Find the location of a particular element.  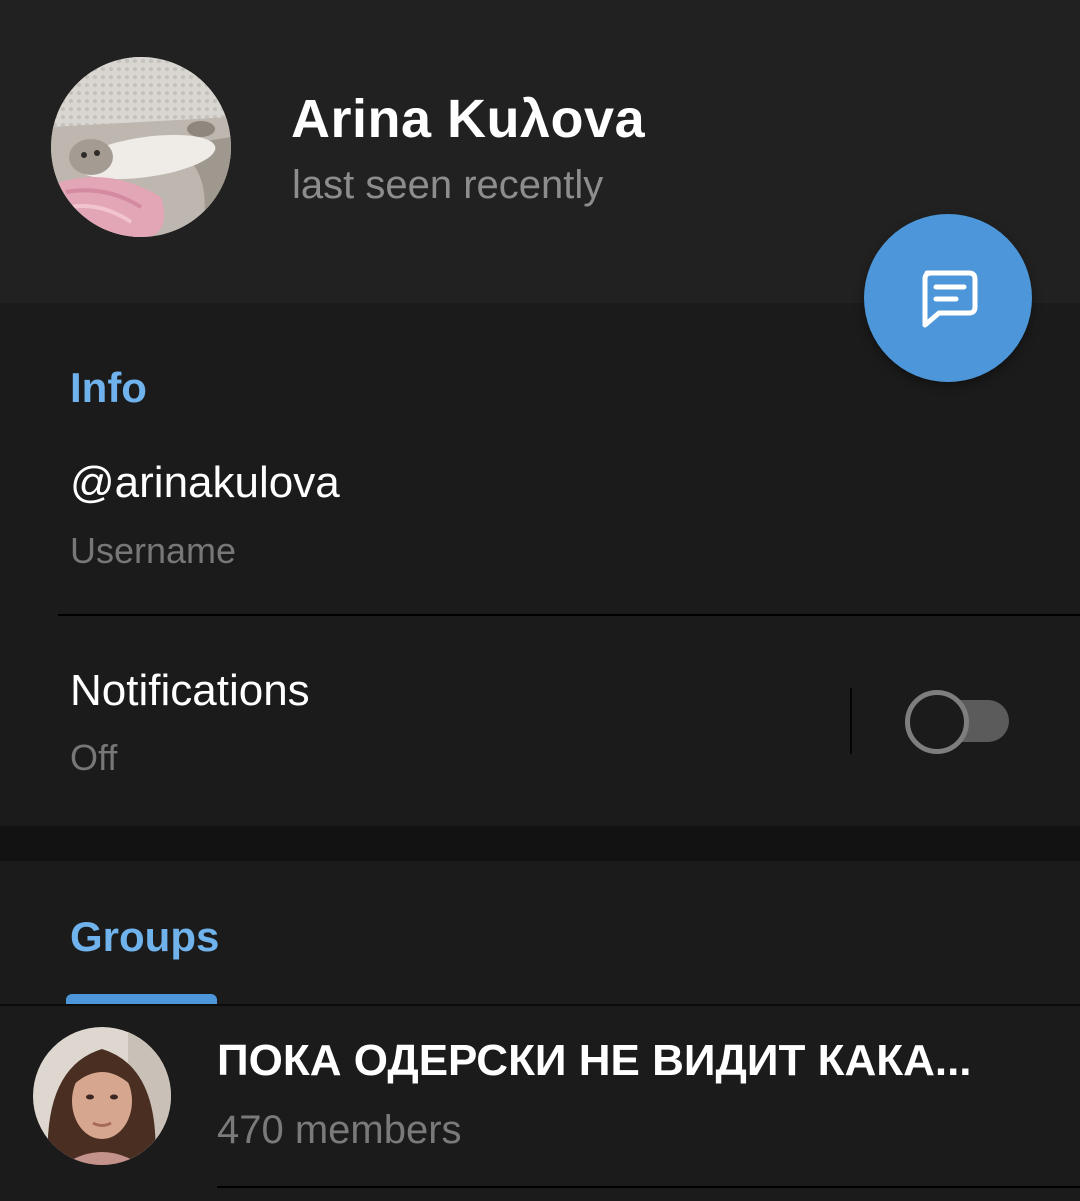

groups-tab: Groups is located at coordinates (144, 937).